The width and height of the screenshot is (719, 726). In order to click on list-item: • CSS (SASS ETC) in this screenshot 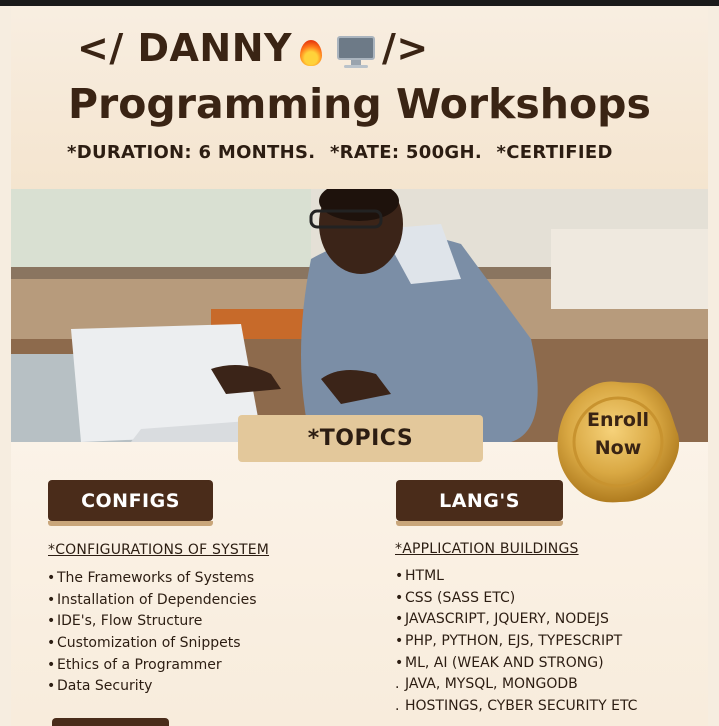, I will do `click(455, 597)`.